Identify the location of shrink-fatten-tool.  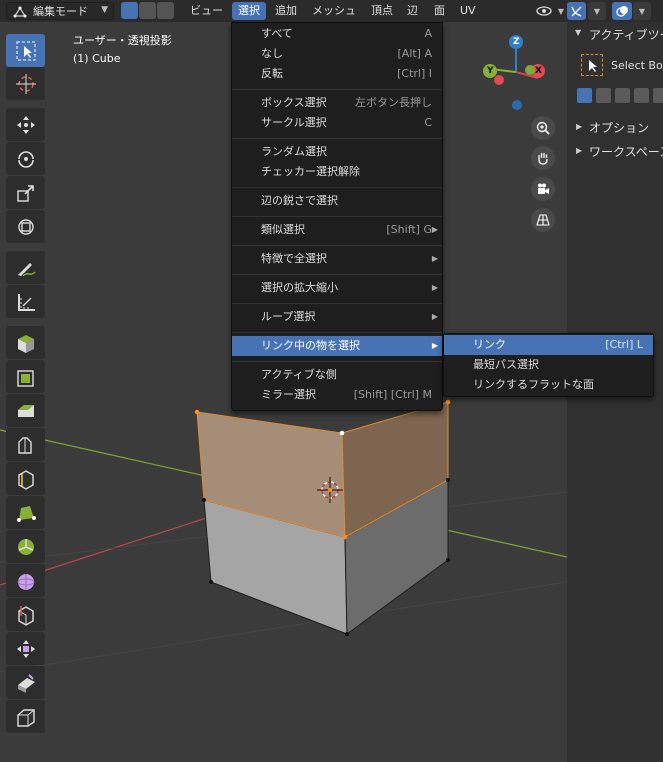
(25, 648).